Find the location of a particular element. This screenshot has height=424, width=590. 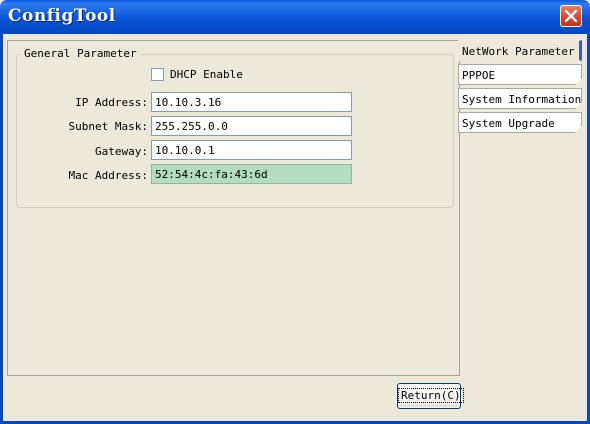

ip-address-label: IP Address: is located at coordinates (111, 102).